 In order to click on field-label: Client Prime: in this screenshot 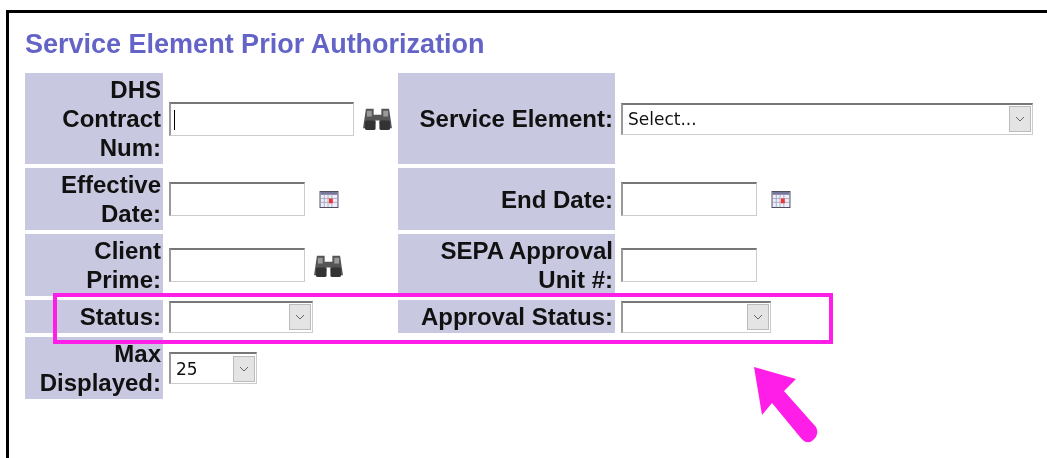, I will do `click(123, 265)`.